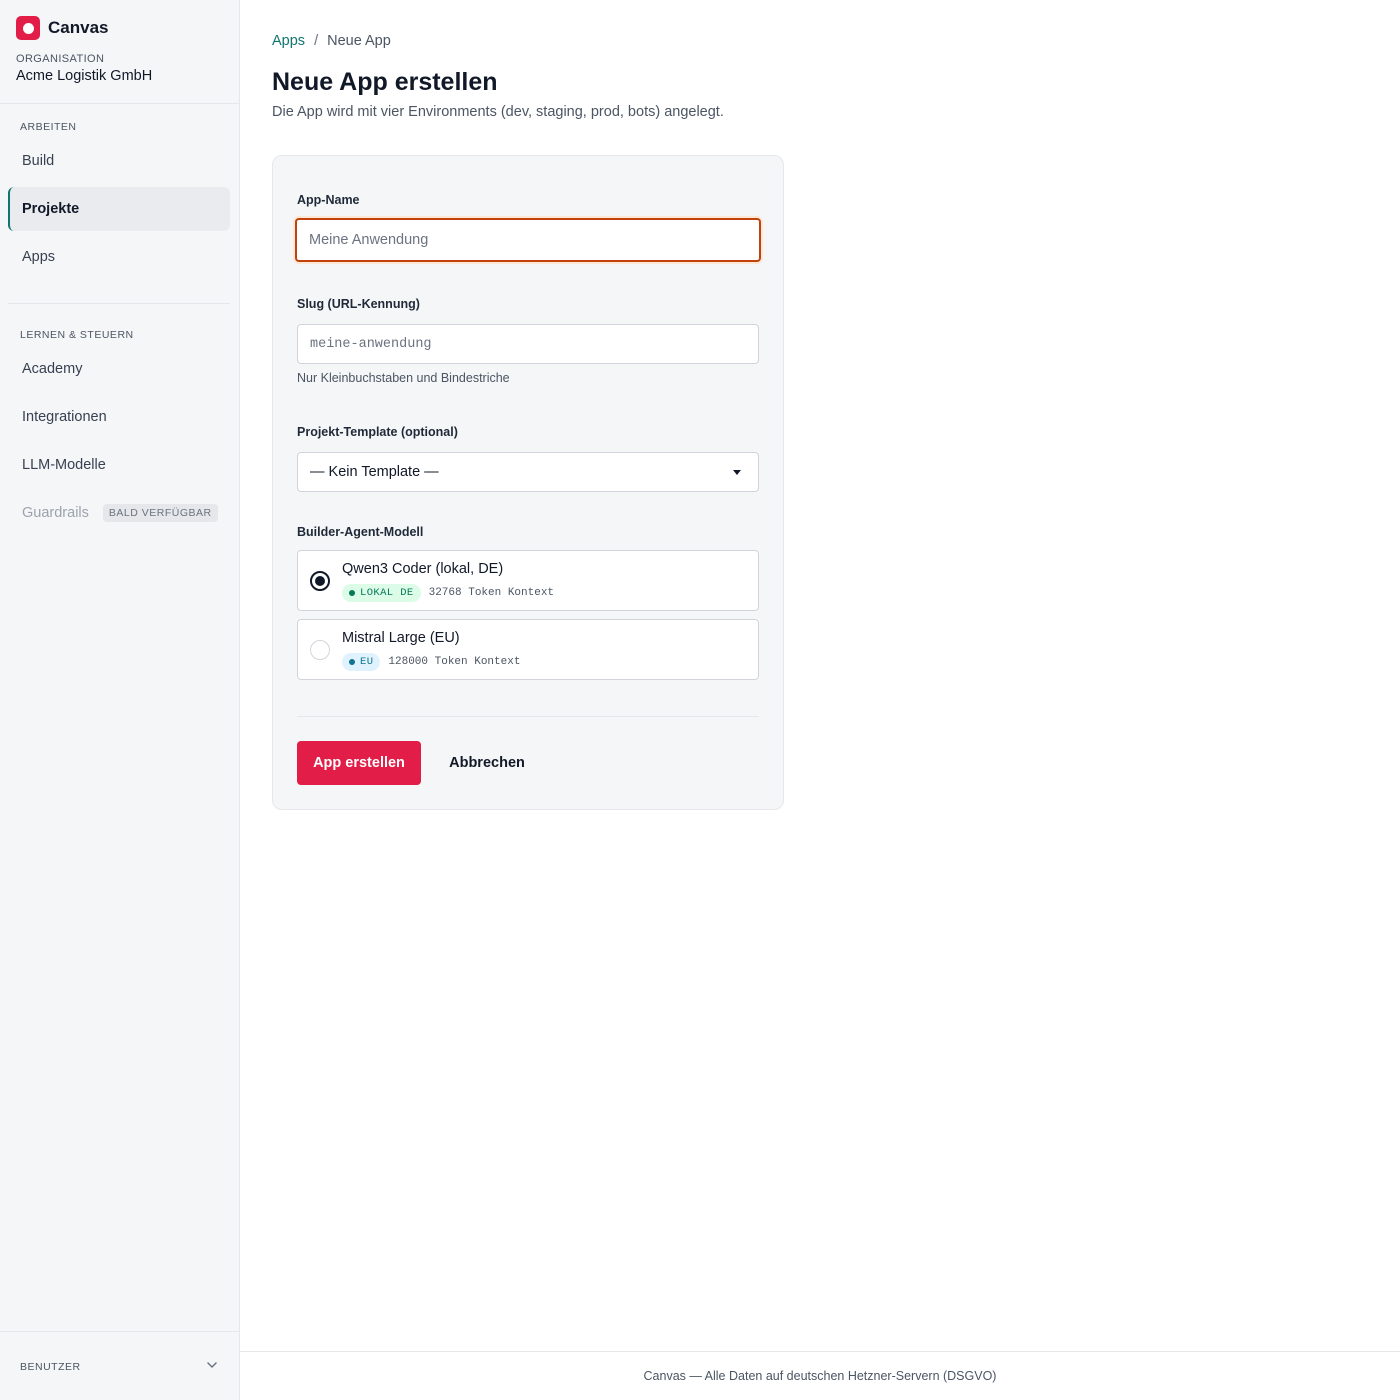 The width and height of the screenshot is (1400, 1400). I want to click on org-name: Acme Logistik GmbH, so click(84, 76).